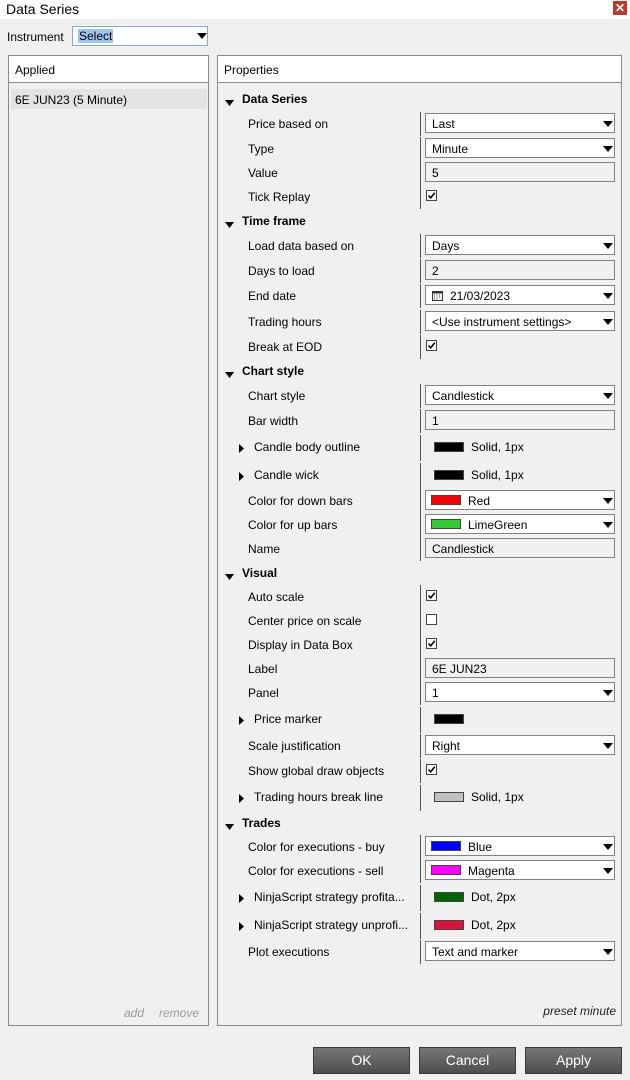 The image size is (630, 1080). I want to click on row-chart-style: Chart style Candlestick, so click(420, 396).